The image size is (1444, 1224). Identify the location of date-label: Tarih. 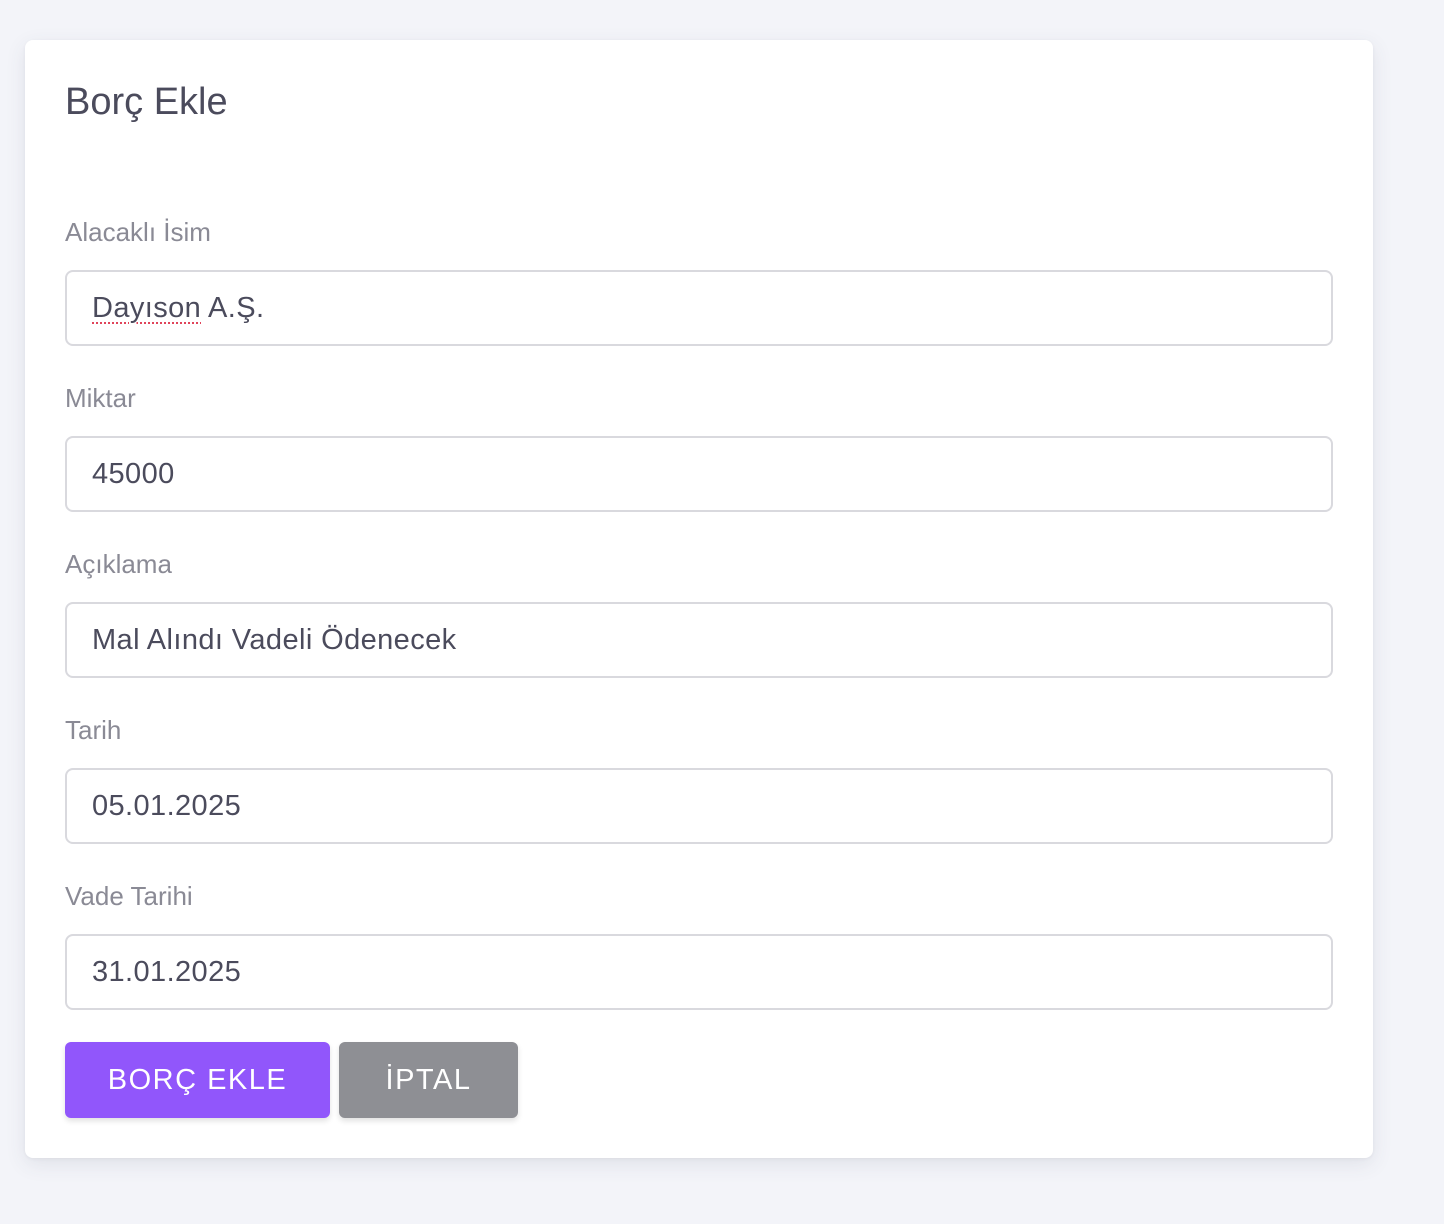
(93, 730).